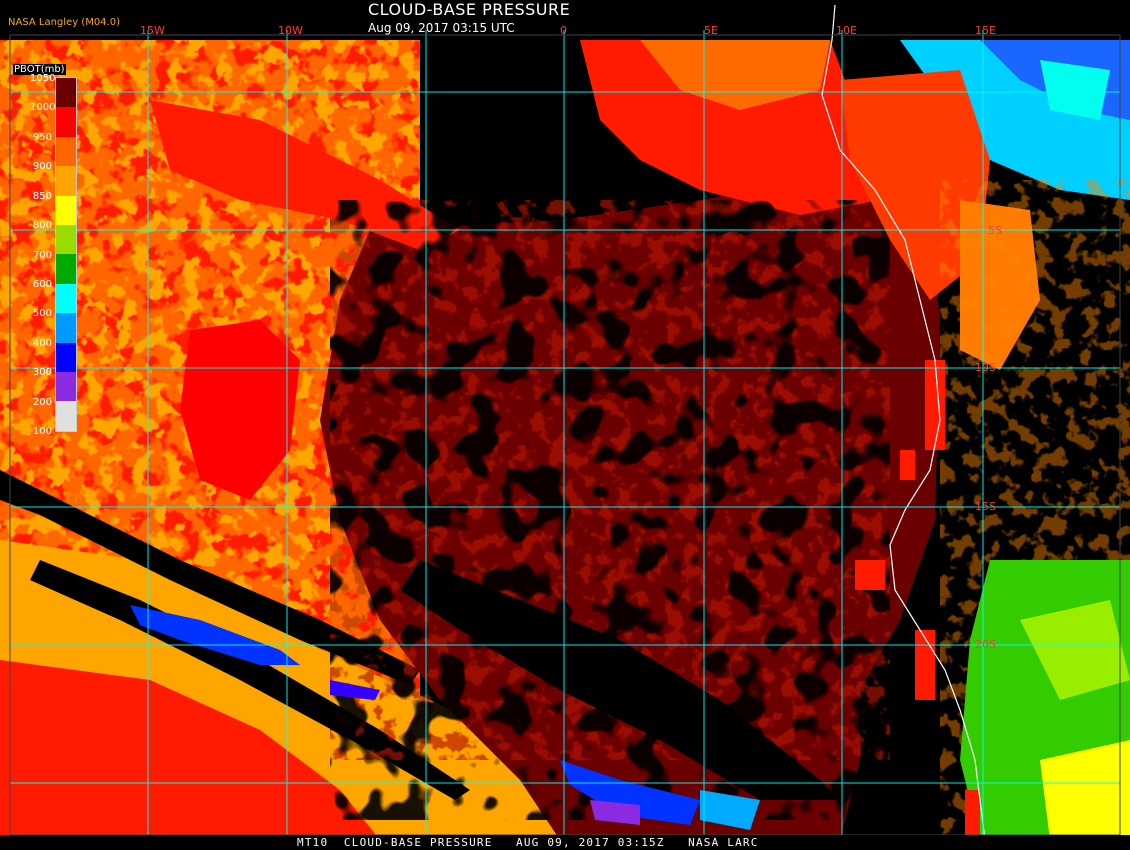  Describe the element at coordinates (441, 28) in the screenshot. I see `map-timestamp: Aug 09, 2017 03:15 UTC` at that location.